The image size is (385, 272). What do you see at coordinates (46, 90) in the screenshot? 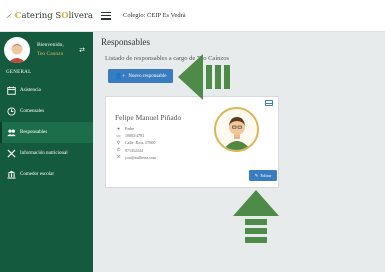
I see `sidebar-item-asistencia: Asistencia` at bounding box center [46, 90].